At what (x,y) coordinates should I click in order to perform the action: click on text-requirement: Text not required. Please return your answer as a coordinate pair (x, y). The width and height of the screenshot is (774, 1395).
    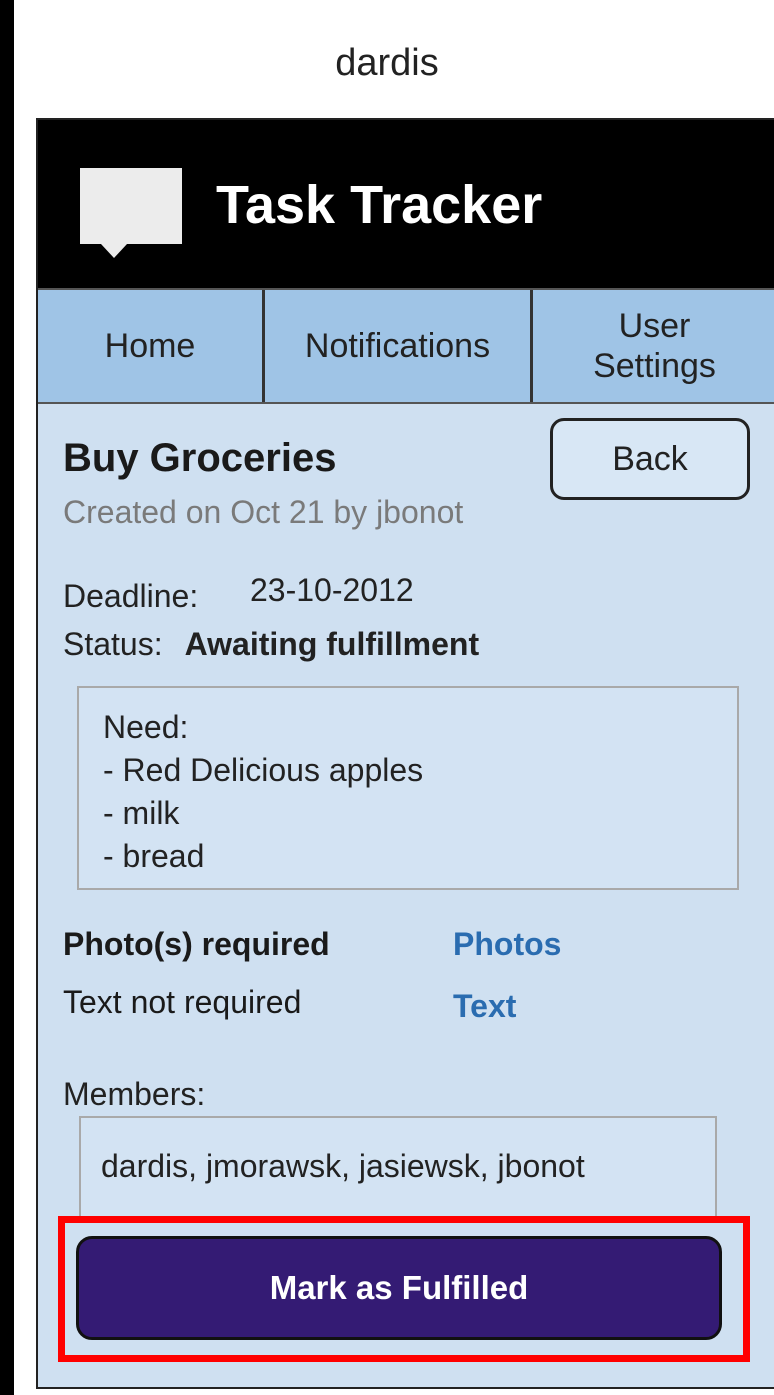
    Looking at the image, I should click on (182, 1002).